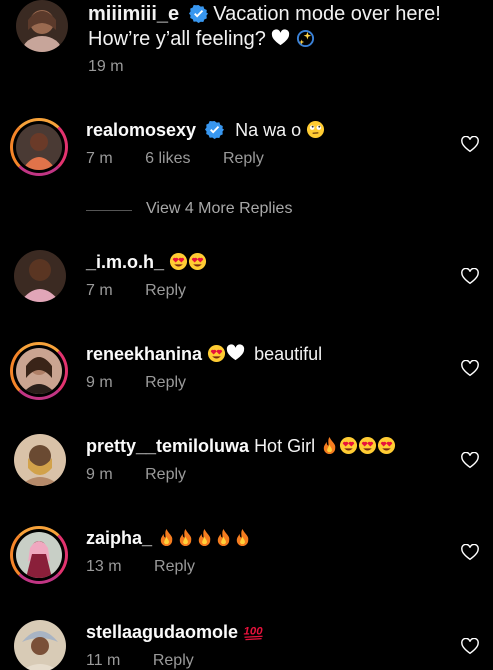  I want to click on comment-item: reneekhanina beautiful 9 m Reply, so click(246, 372).